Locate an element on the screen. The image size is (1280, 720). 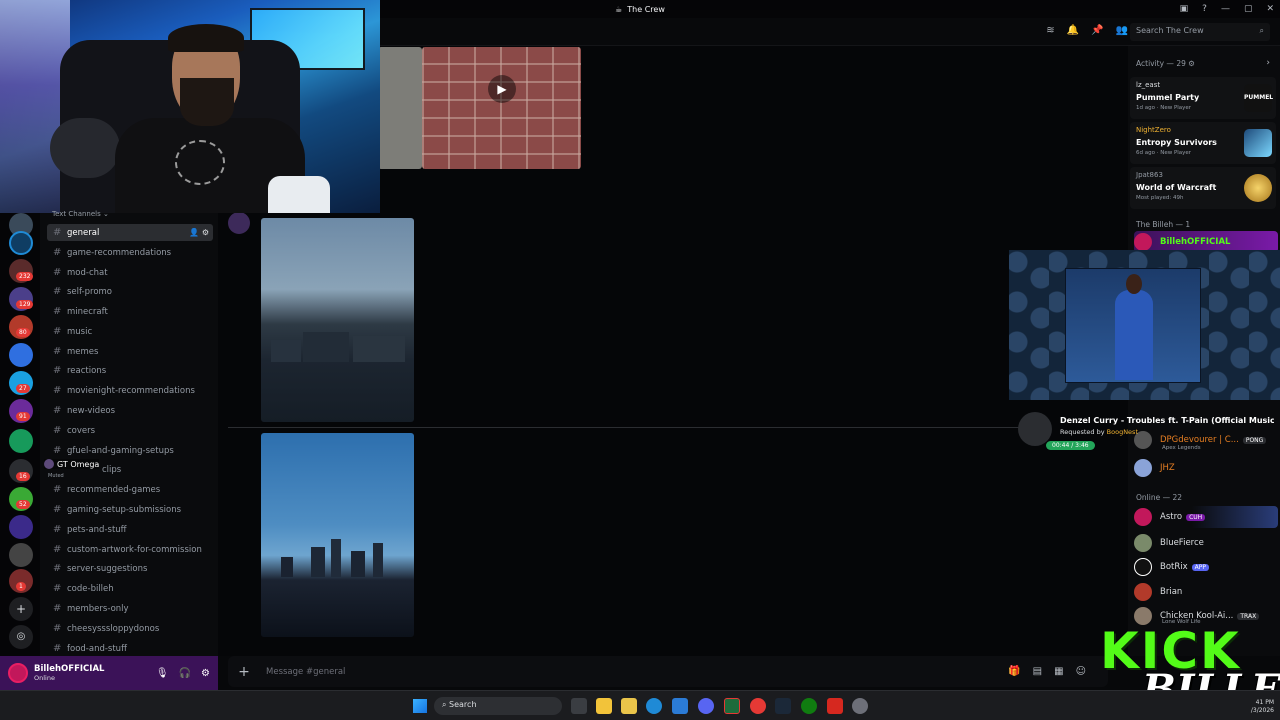
explore-icon: ◎ is located at coordinates (21, 637).